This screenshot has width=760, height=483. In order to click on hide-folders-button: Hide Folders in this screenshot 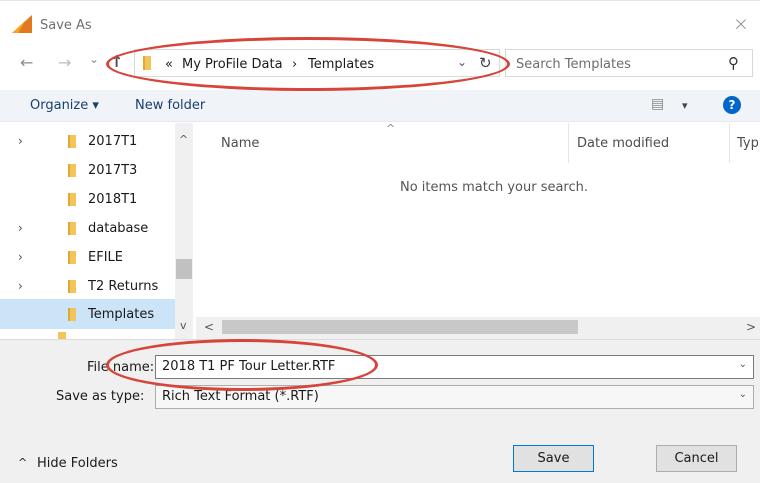, I will do `click(77, 463)`.